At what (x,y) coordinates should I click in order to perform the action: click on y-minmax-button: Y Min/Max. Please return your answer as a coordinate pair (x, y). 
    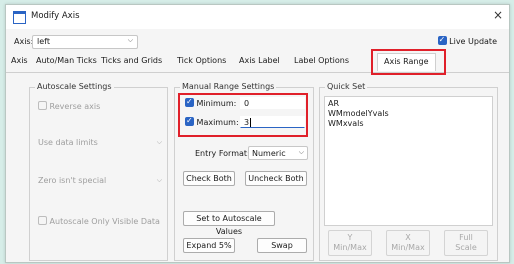
    Looking at the image, I should click on (350, 243).